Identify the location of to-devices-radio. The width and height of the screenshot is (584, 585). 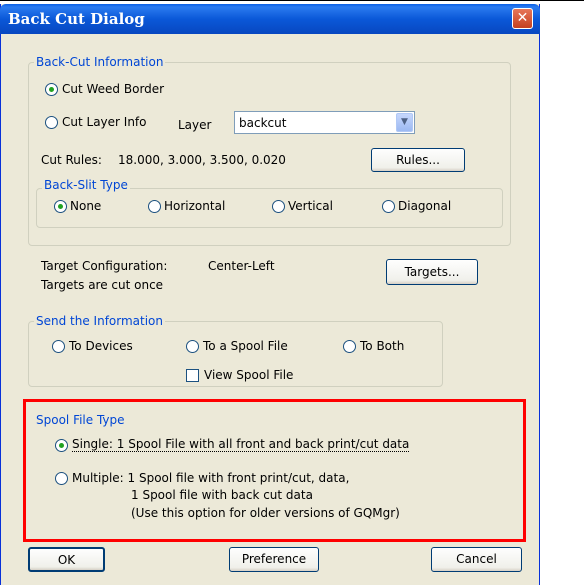
(58, 346).